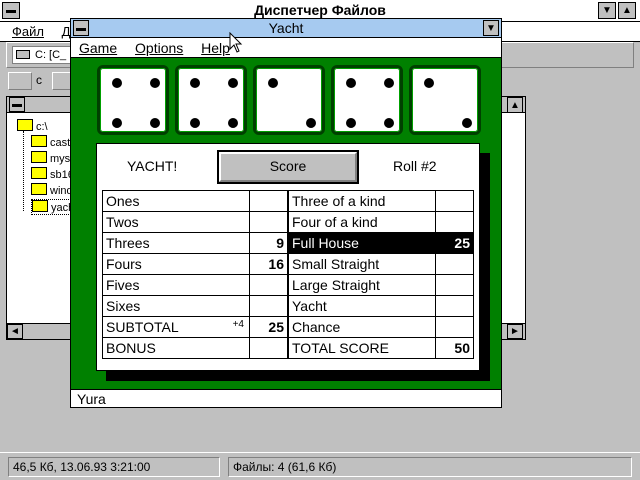 The image size is (640, 480). I want to click on drive-selector: C: [C_, so click(42, 55).